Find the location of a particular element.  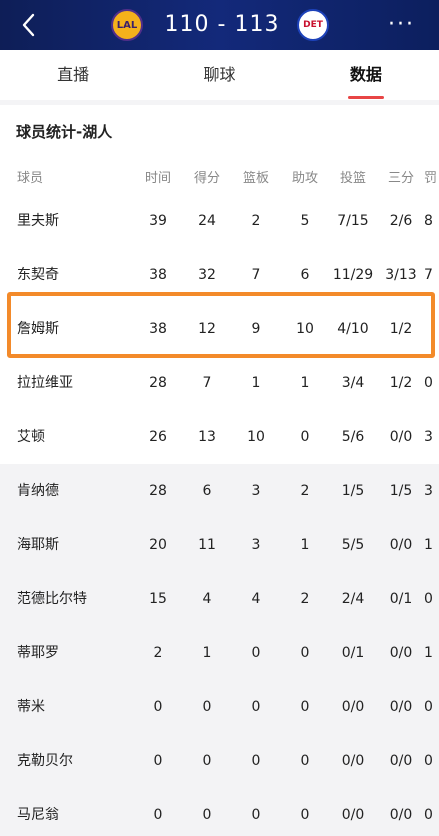

stat-reb: 4 is located at coordinates (256, 599).